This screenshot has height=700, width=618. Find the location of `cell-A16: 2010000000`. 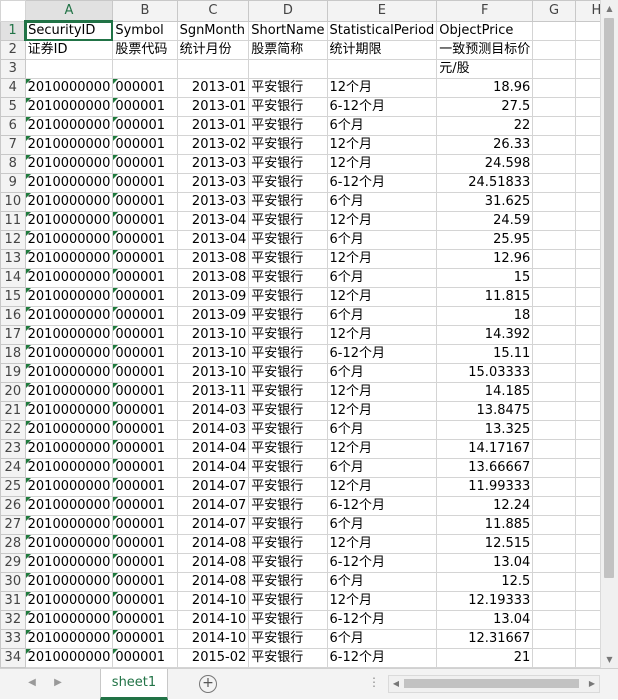

cell-A16: 2010000000 is located at coordinates (69, 316).